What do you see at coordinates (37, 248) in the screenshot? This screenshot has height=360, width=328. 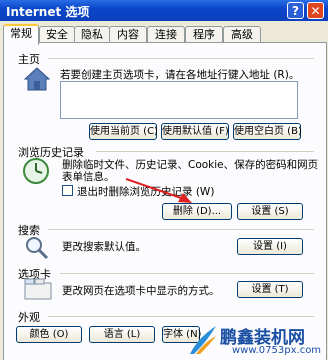 I see `magnifier-icon` at bounding box center [37, 248].